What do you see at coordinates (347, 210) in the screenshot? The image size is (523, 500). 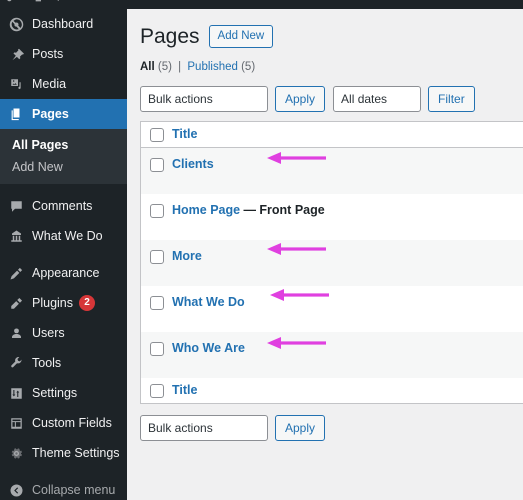 I see `row-title-cell: Home Page — Front Page` at bounding box center [347, 210].